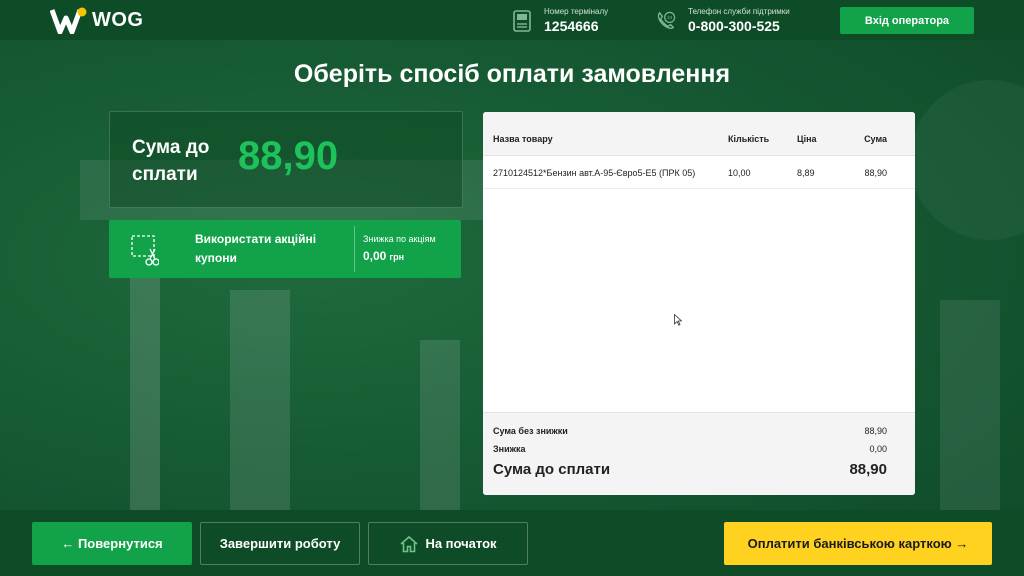  What do you see at coordinates (256, 248) in the screenshot?
I see `use-coupons-label: Використати акційні купони` at bounding box center [256, 248].